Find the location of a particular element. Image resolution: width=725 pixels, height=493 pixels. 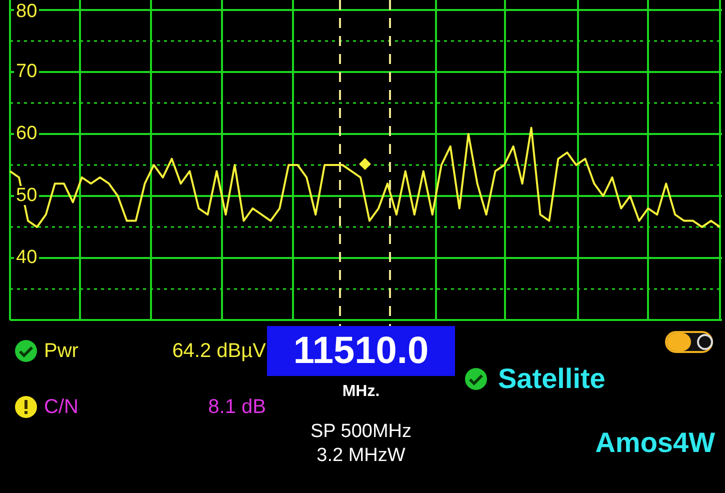

satellite-label: Satellite is located at coordinates (552, 379).